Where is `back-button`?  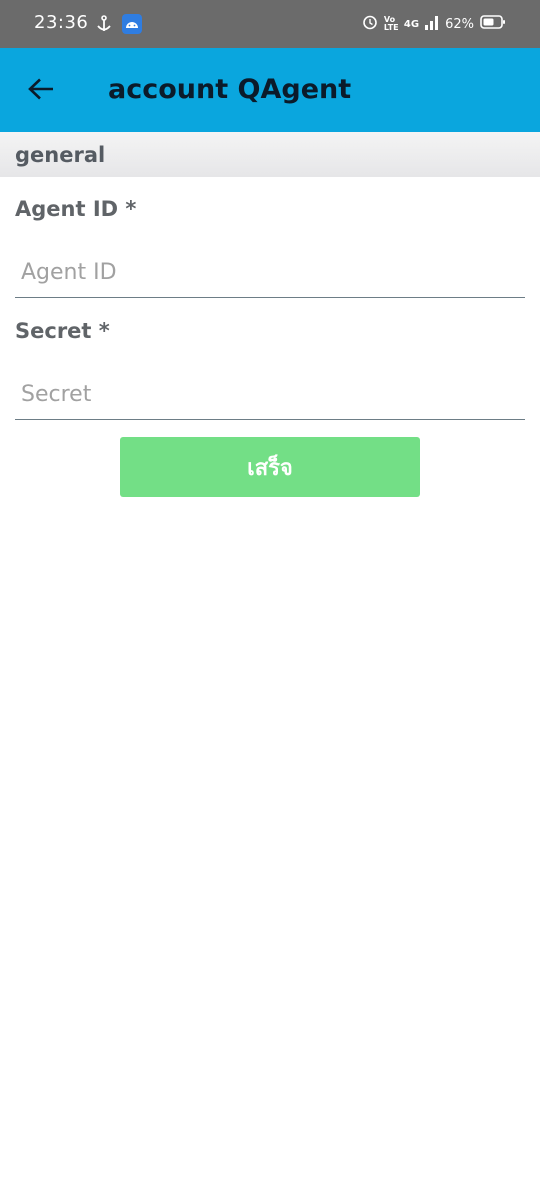
back-button is located at coordinates (41, 91).